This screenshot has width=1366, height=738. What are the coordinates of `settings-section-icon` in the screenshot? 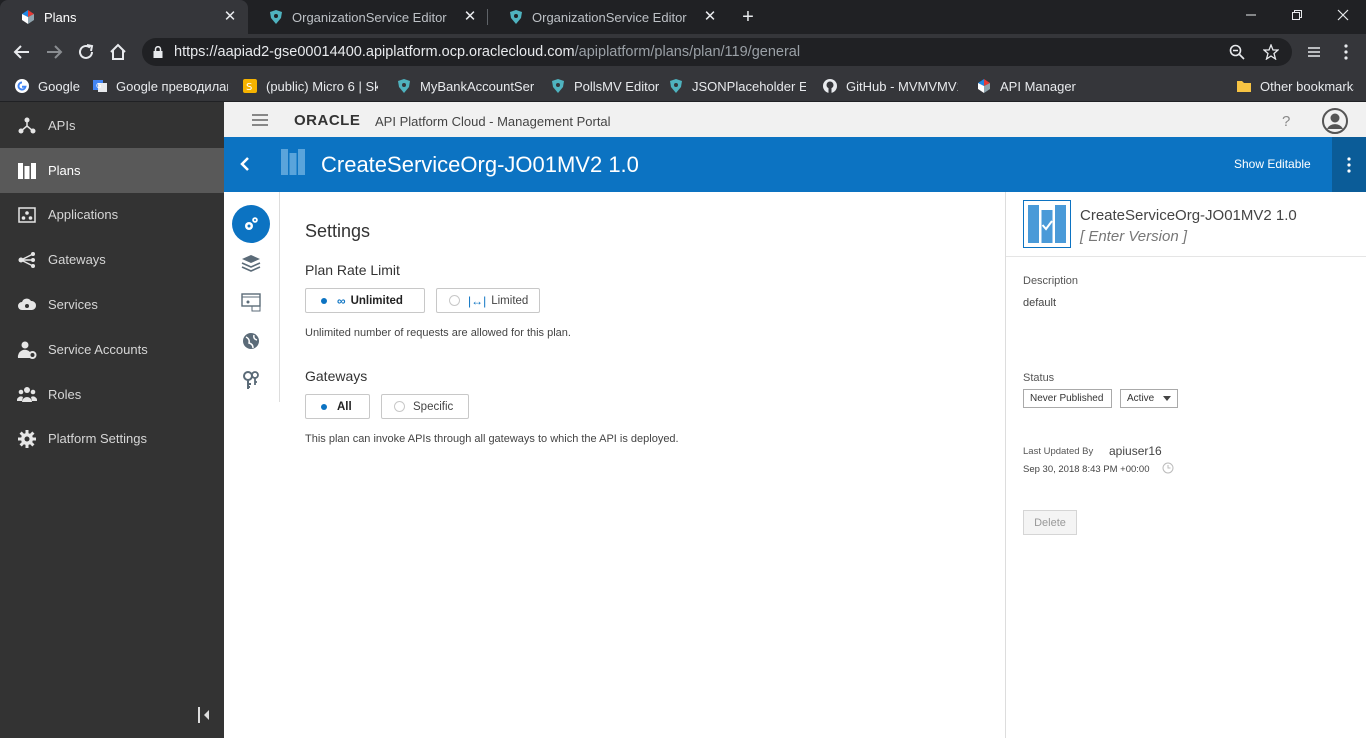 It's located at (251, 224).